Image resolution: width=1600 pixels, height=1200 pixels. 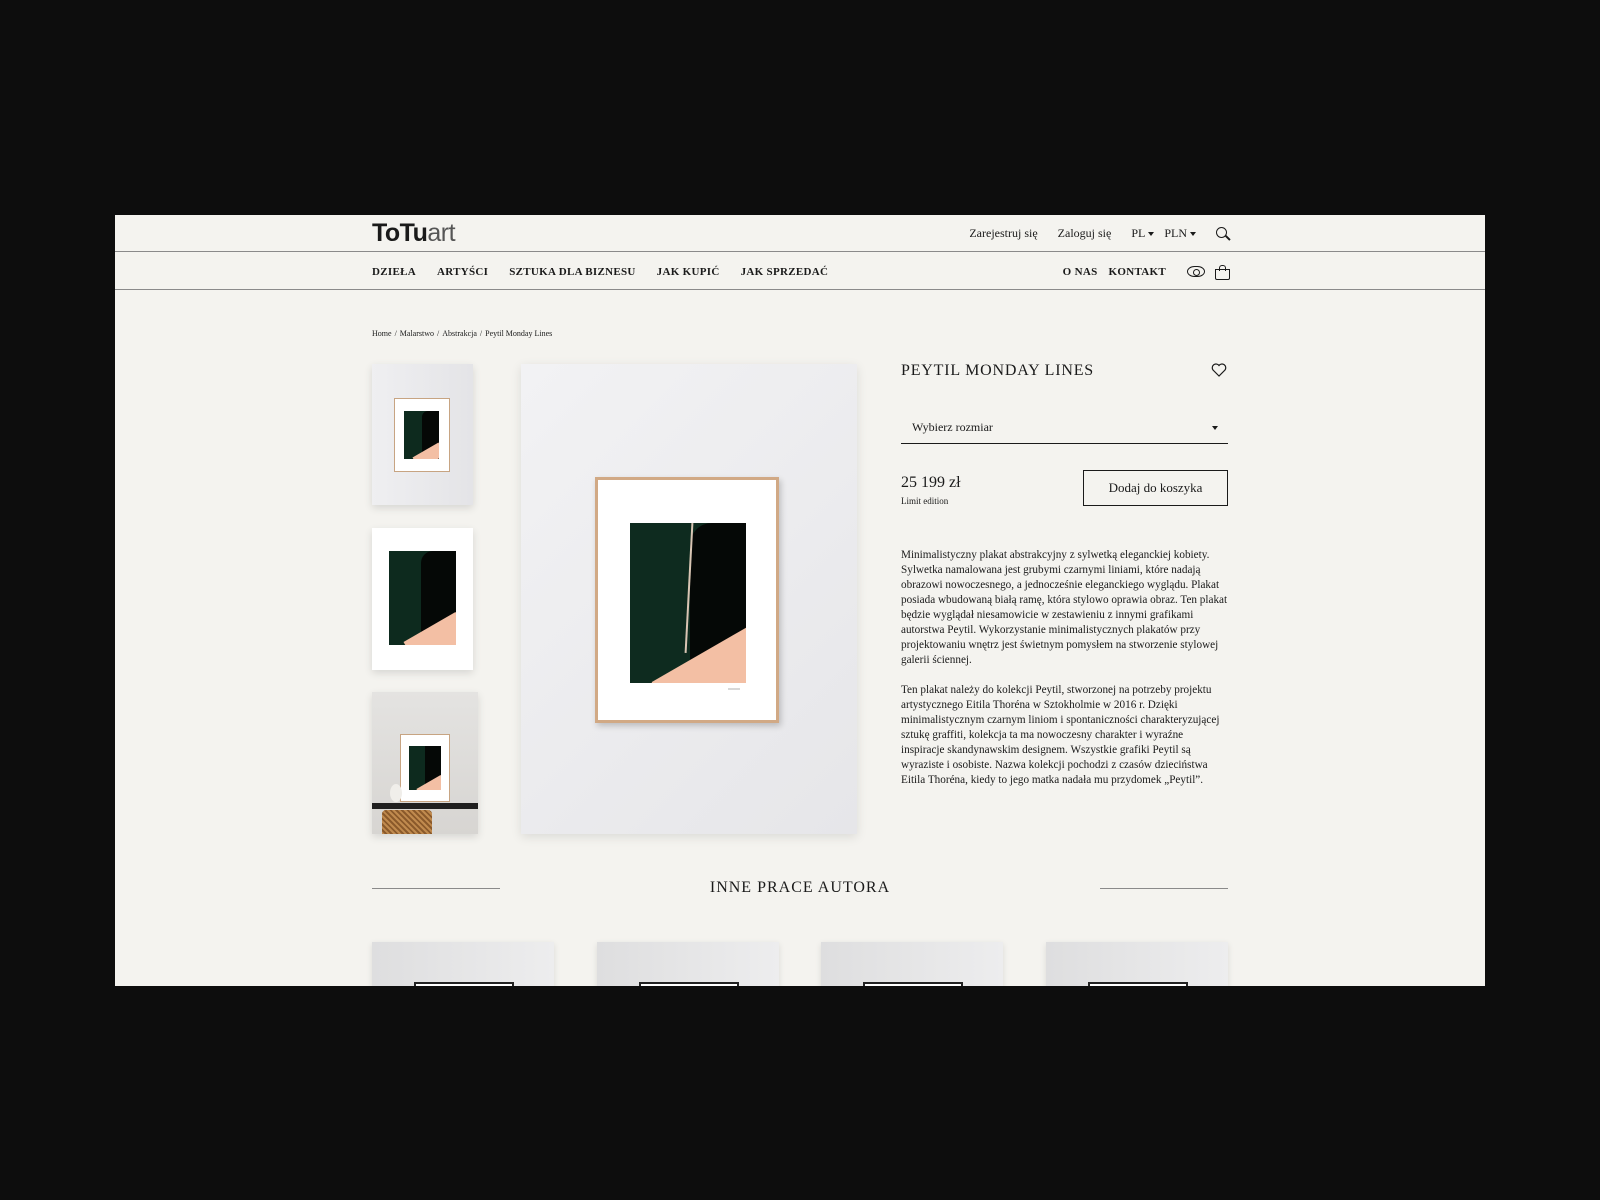 What do you see at coordinates (1003, 233) in the screenshot?
I see `register-link: Zarejestruj się` at bounding box center [1003, 233].